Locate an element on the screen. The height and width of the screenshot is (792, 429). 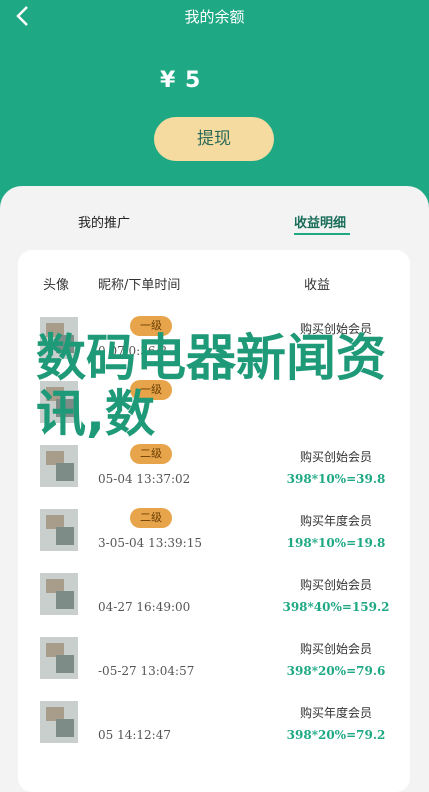
order-time: 05-04 13:37:02 is located at coordinates (144, 479).